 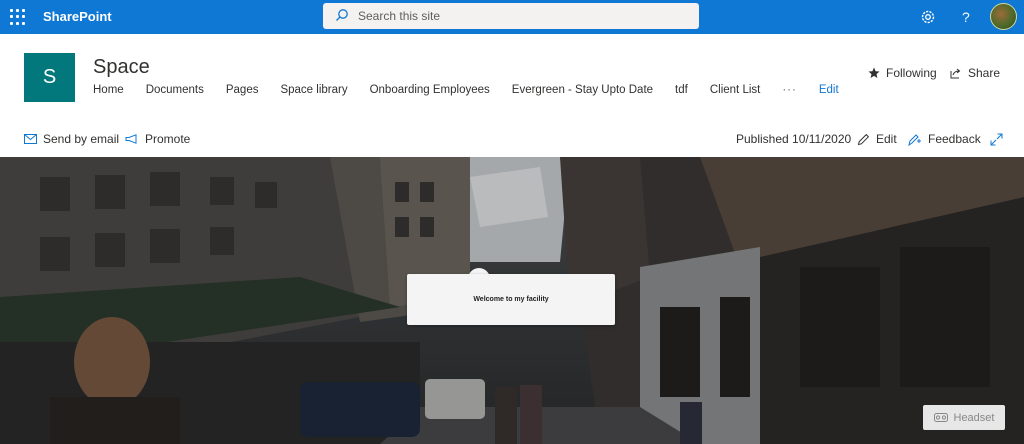 What do you see at coordinates (874, 72) in the screenshot?
I see `star-icon` at bounding box center [874, 72].